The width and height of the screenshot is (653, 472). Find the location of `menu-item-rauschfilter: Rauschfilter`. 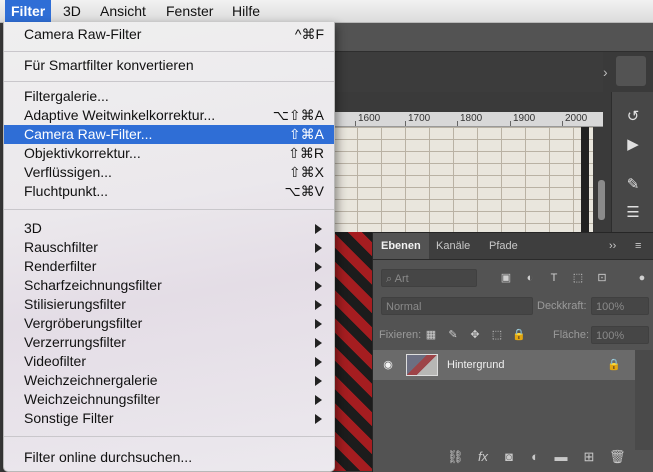

menu-item-rauschfilter: Rauschfilter is located at coordinates (169, 247).